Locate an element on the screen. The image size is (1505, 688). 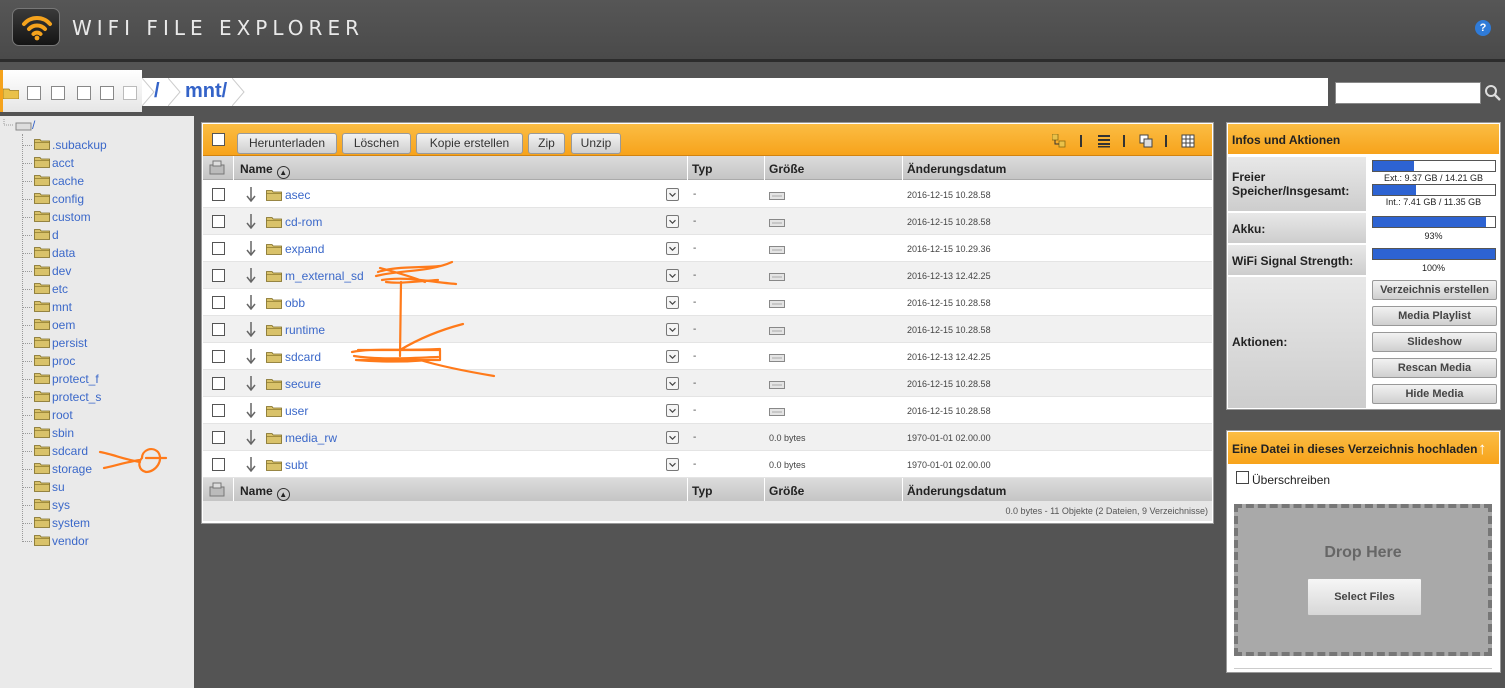
drop-zone: Drop Here Select Files is located at coordinates (1363, 580).